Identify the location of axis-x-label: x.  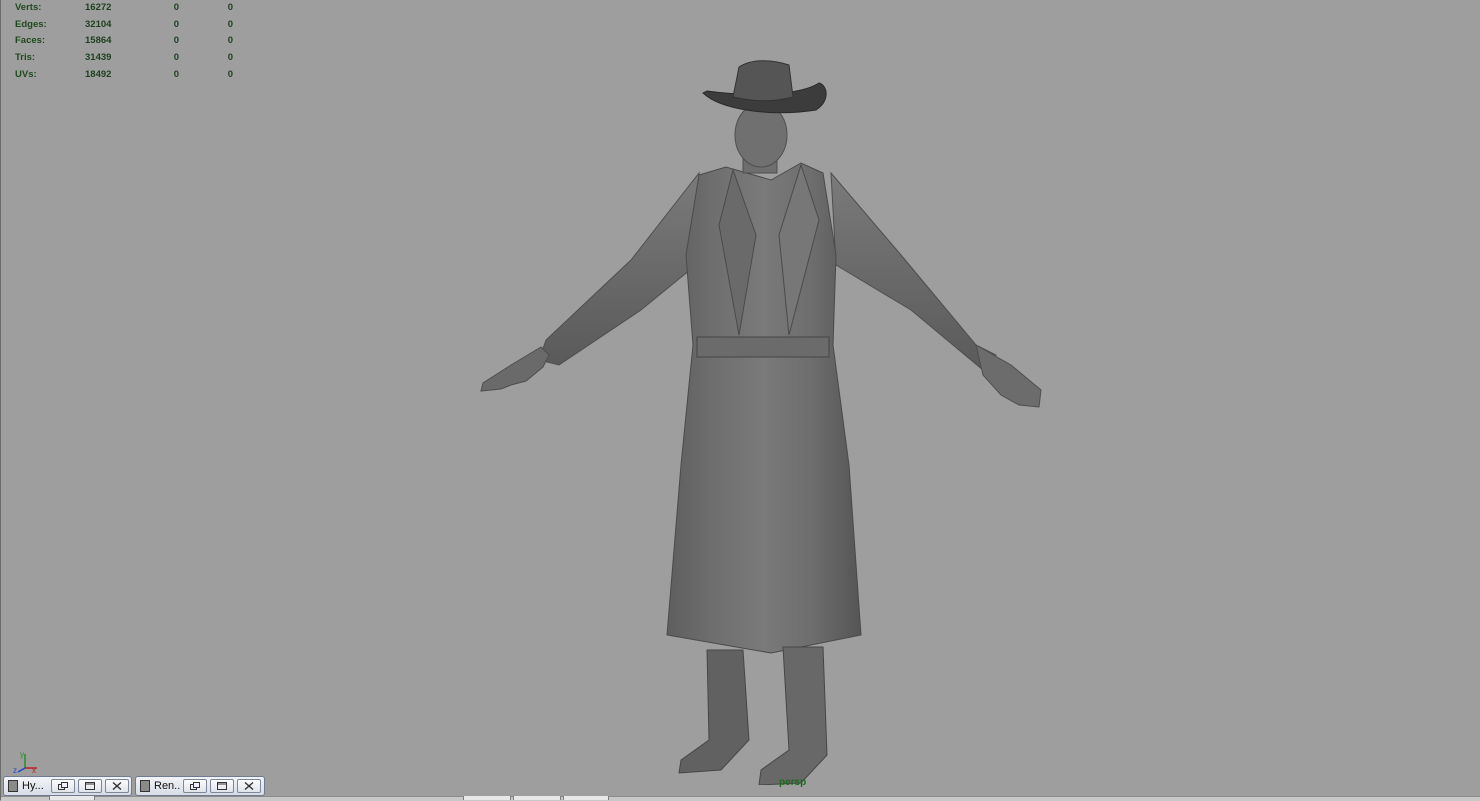
(34, 770).